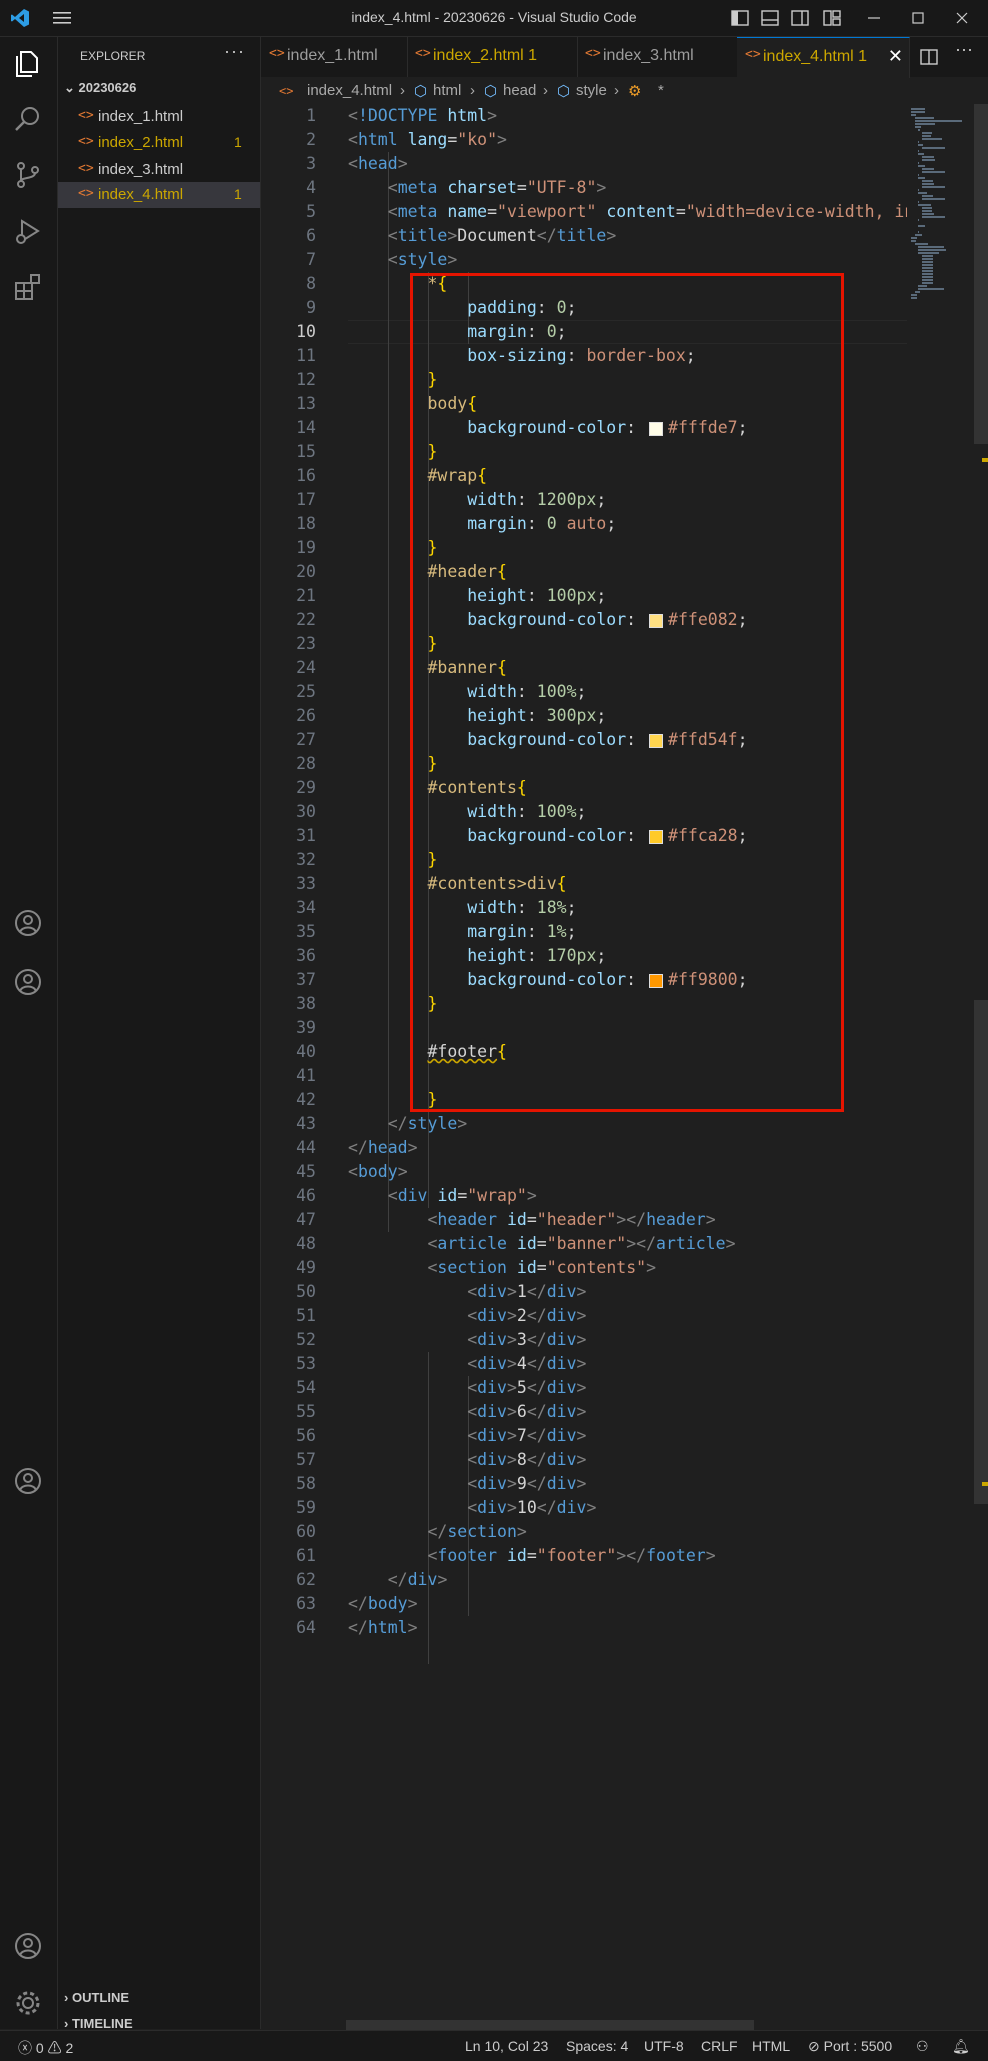  Describe the element at coordinates (584, 836) in the screenshot. I see `code-line: 31 background-color: #ffca28;` at that location.